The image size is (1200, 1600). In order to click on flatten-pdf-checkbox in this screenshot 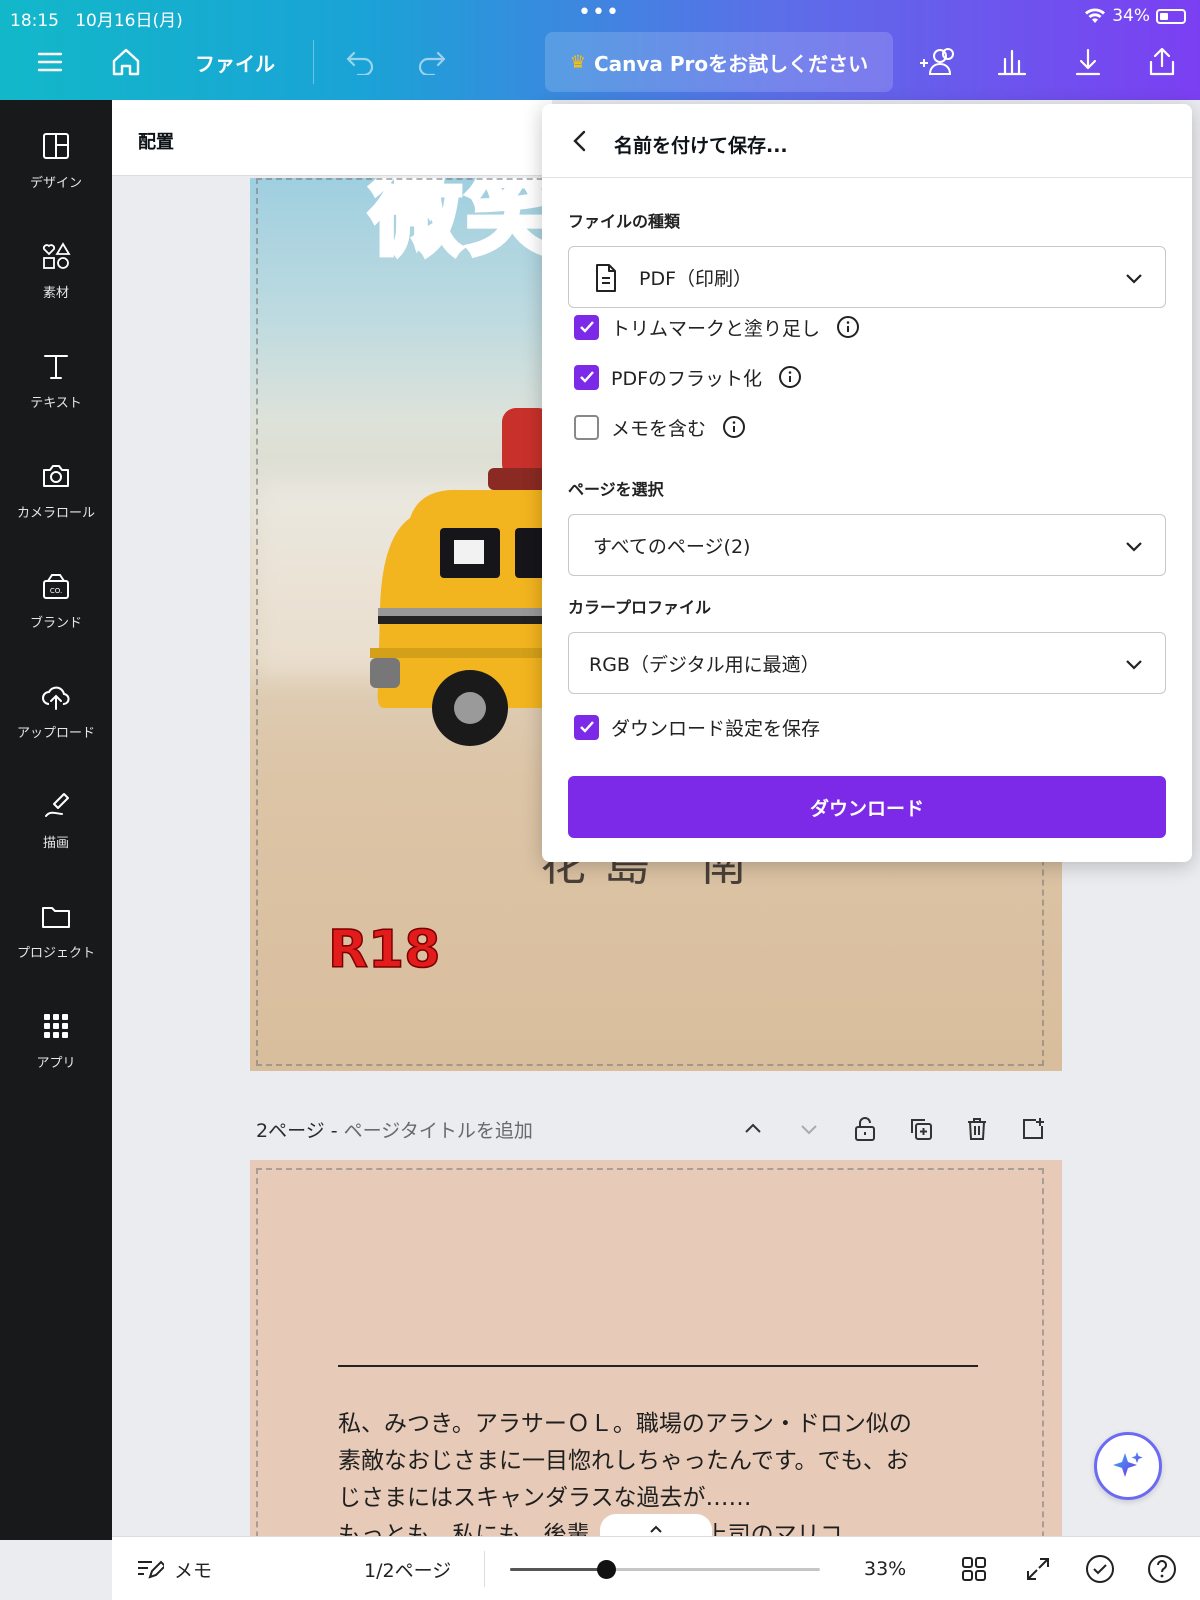, I will do `click(586, 377)`.